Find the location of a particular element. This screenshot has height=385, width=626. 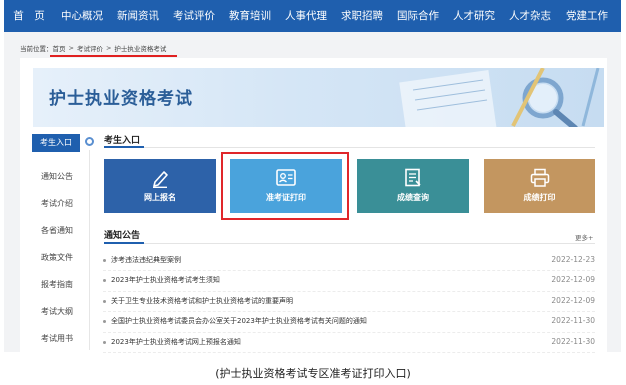

nav-item-news: 新闻资讯 is located at coordinates (138, 16).